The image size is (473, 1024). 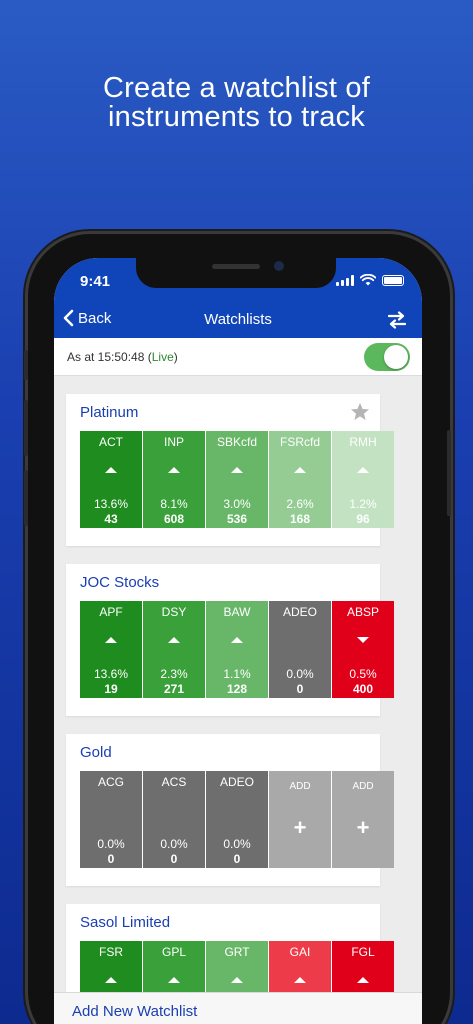 What do you see at coordinates (175, 357) in the screenshot?
I see `as-at-suffix: )` at bounding box center [175, 357].